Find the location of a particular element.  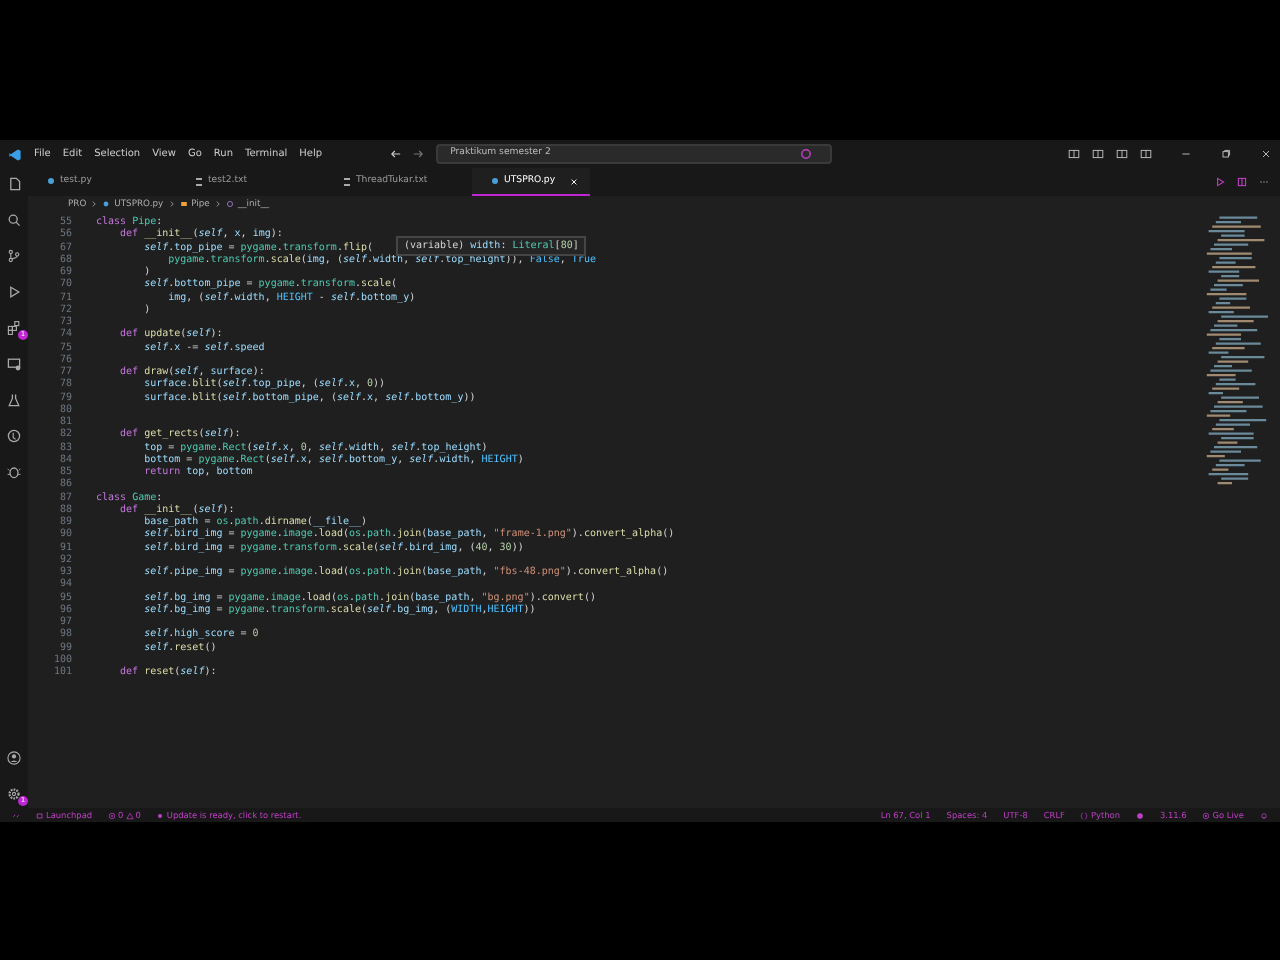

account-icon is located at coordinates (14, 758).